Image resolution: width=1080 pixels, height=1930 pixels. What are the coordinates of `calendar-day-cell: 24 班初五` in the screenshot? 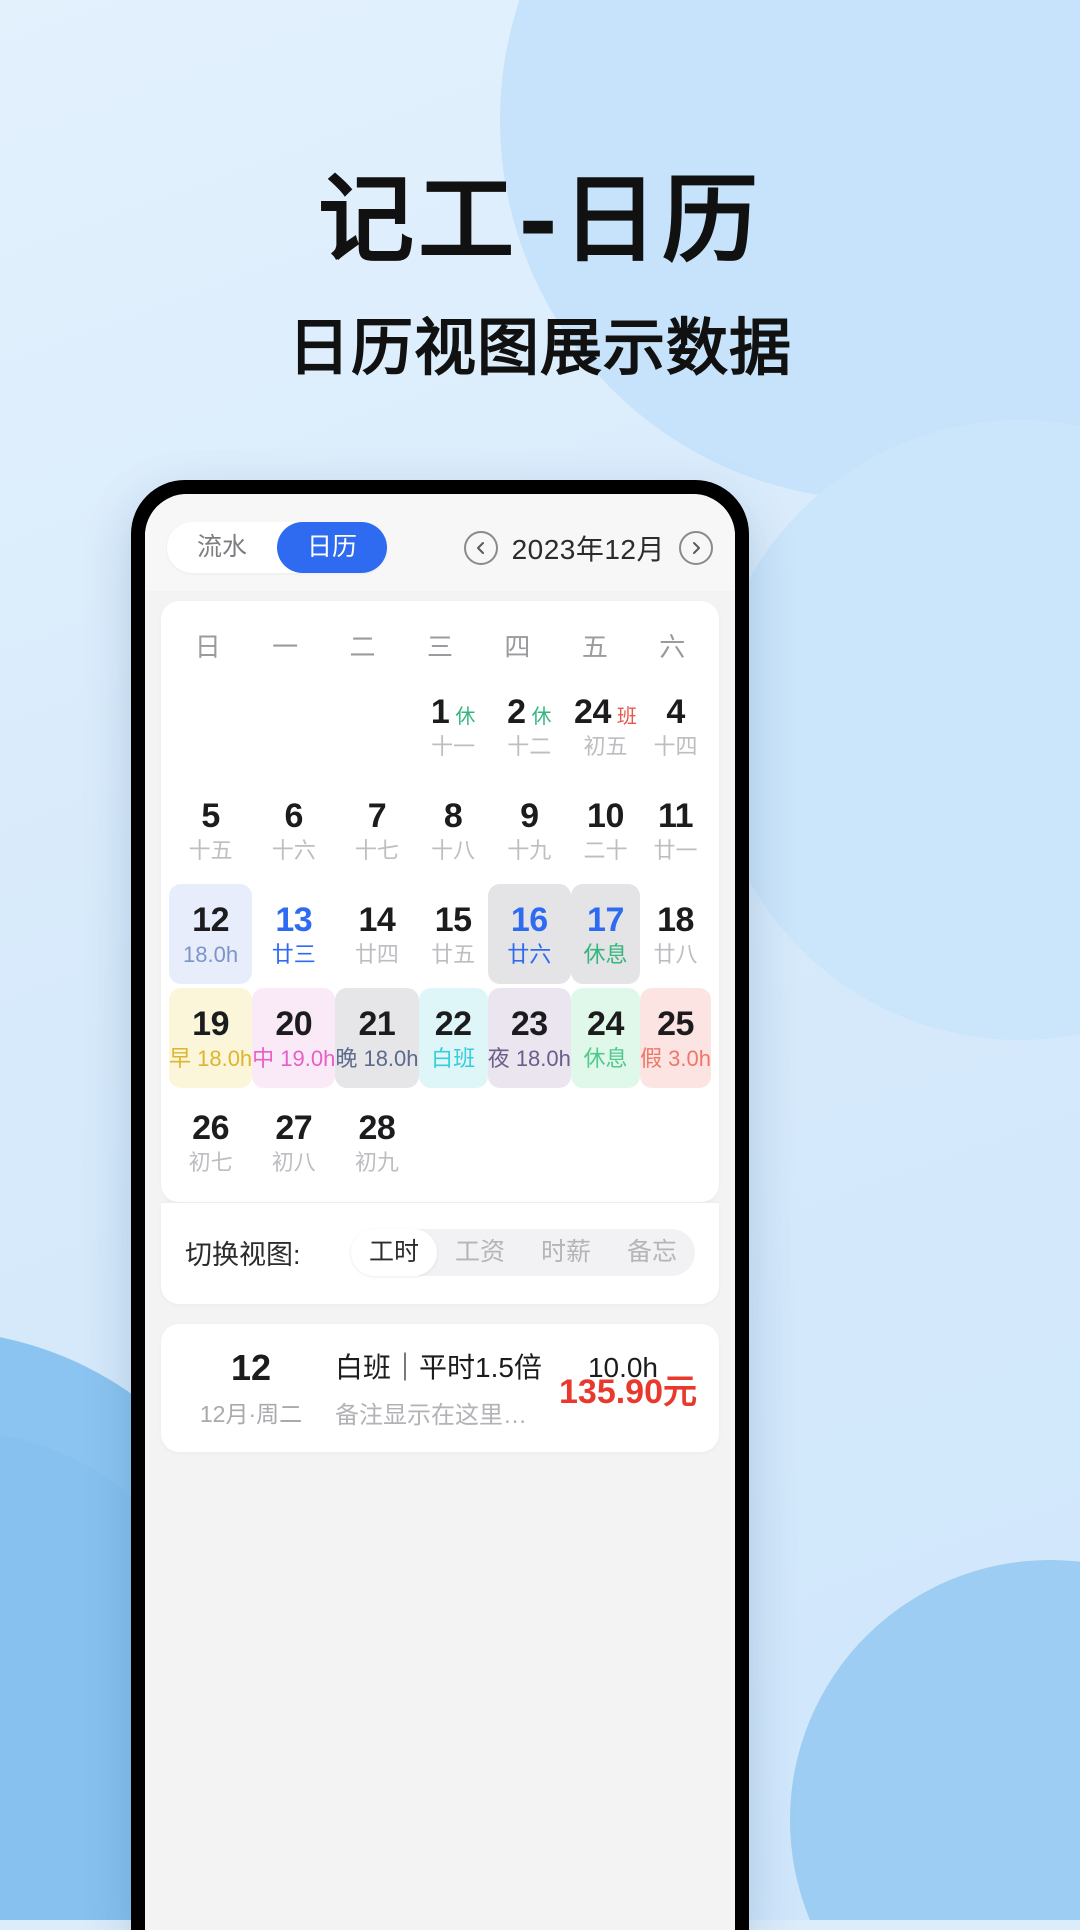 It's located at (605, 726).